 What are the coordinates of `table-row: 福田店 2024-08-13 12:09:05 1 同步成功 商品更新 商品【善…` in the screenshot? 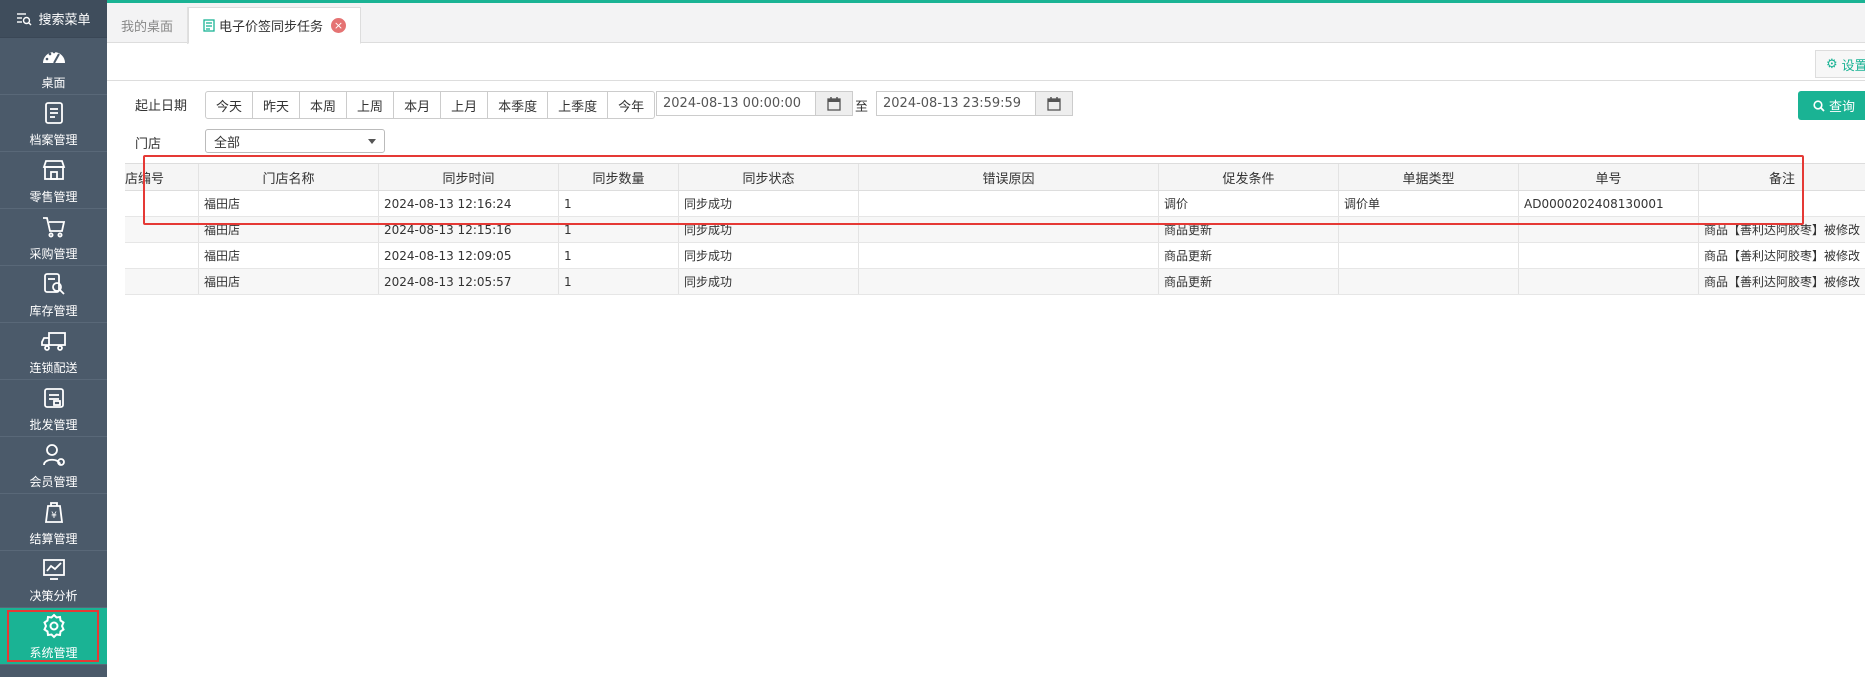 It's located at (995, 256).